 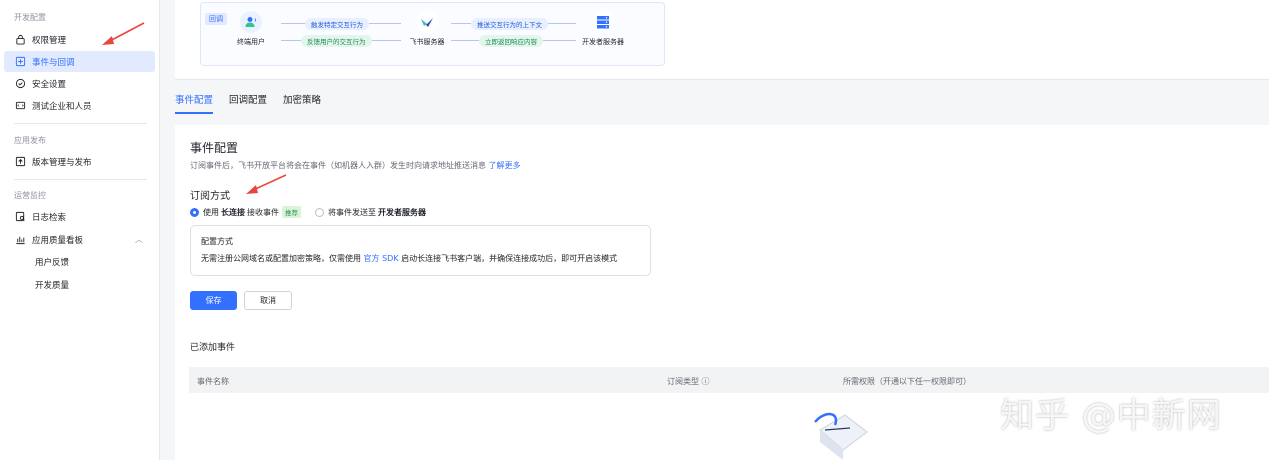 I want to click on learn-more-link: 了解更多, so click(x=505, y=165).